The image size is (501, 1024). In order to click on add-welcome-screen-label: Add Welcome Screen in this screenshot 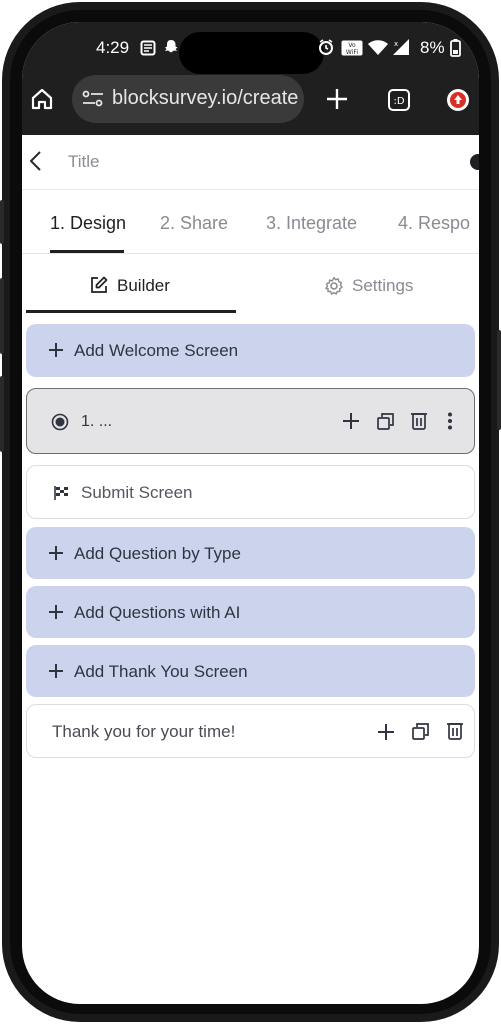, I will do `click(156, 350)`.